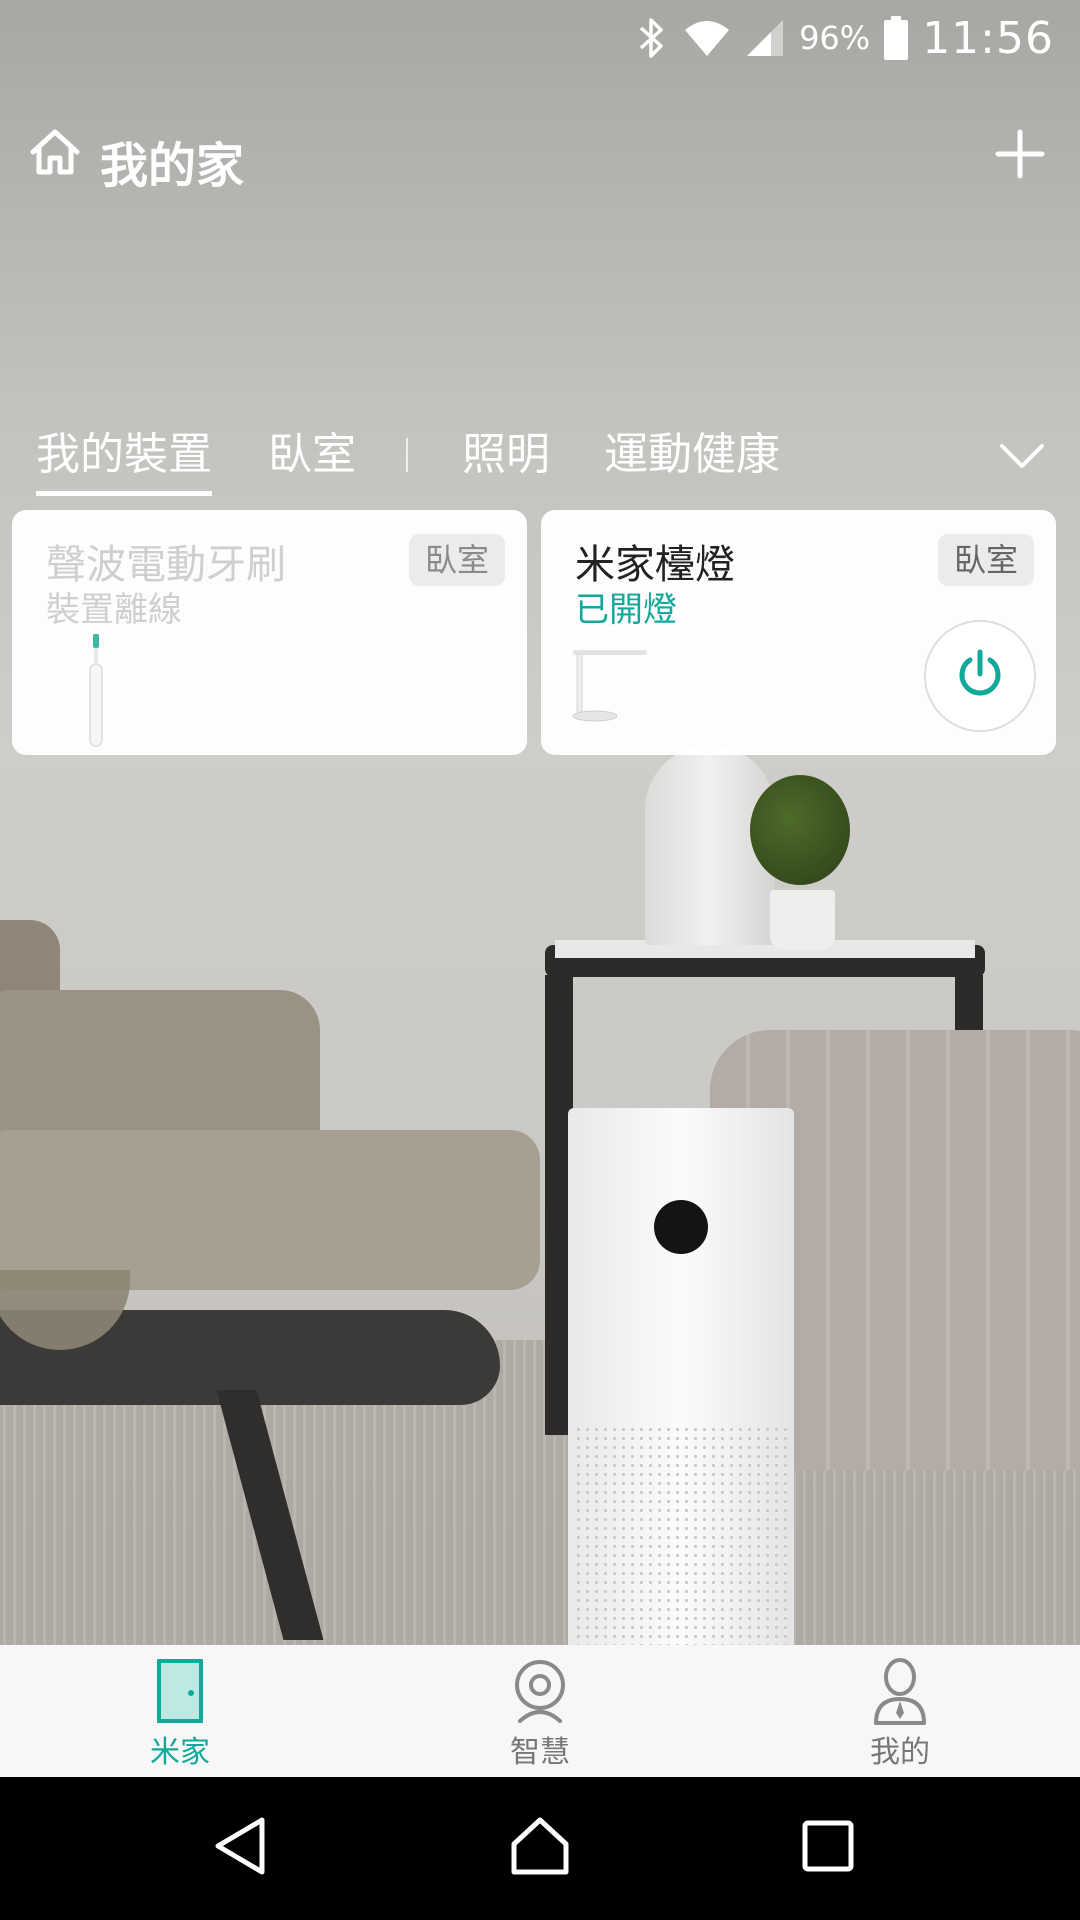  I want to click on home-outline-icon, so click(540, 1848).